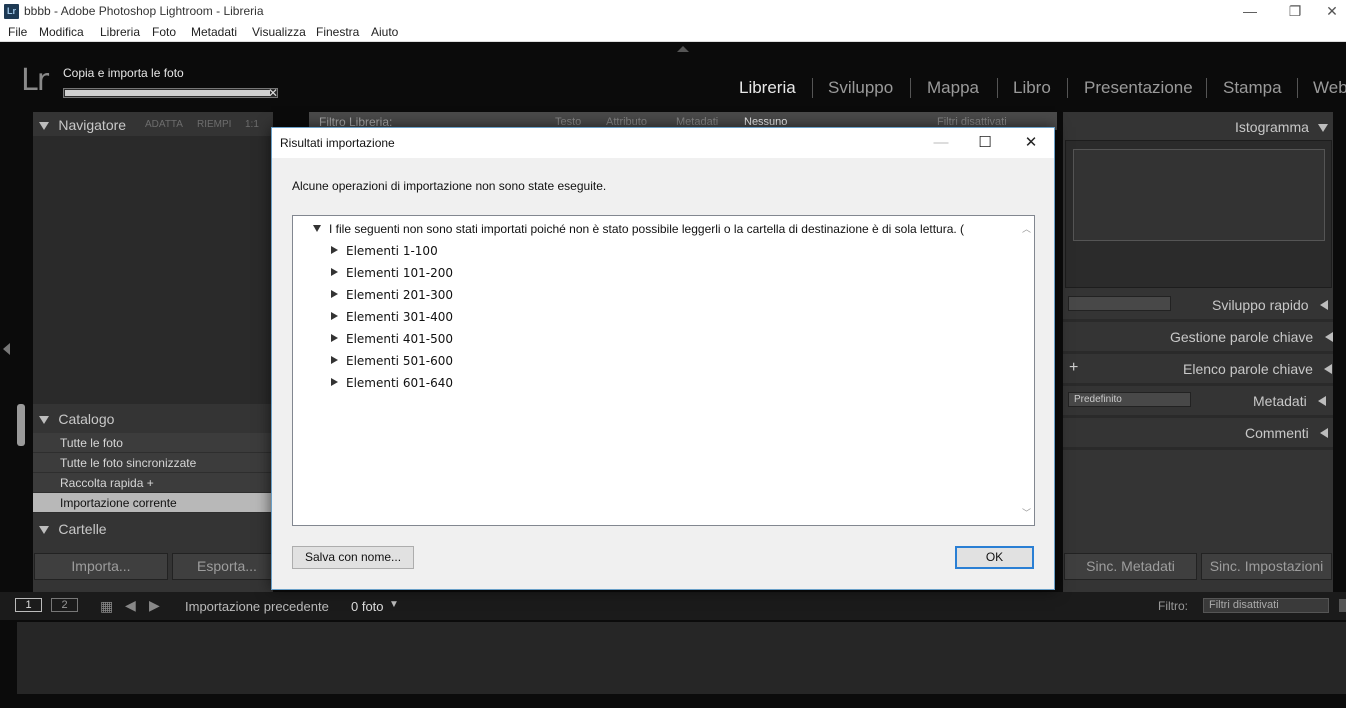  Describe the element at coordinates (1199, 195) in the screenshot. I see `histogram-graph` at that location.